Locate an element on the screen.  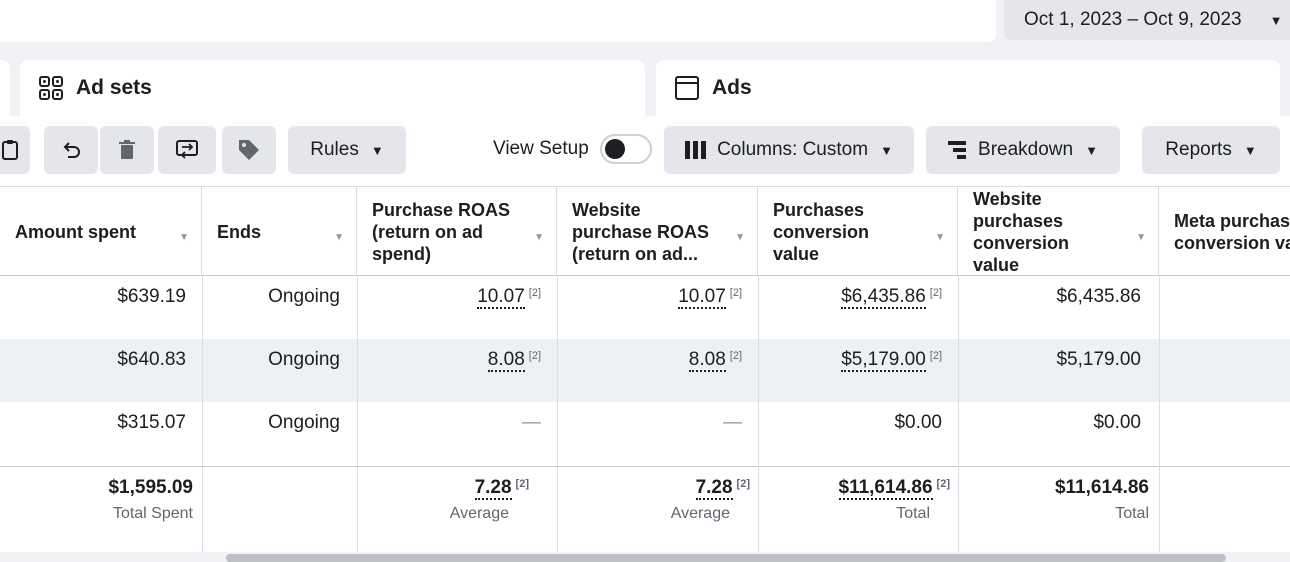
cell-purchase-roas: 10.07 [2] is located at coordinates (449, 307).